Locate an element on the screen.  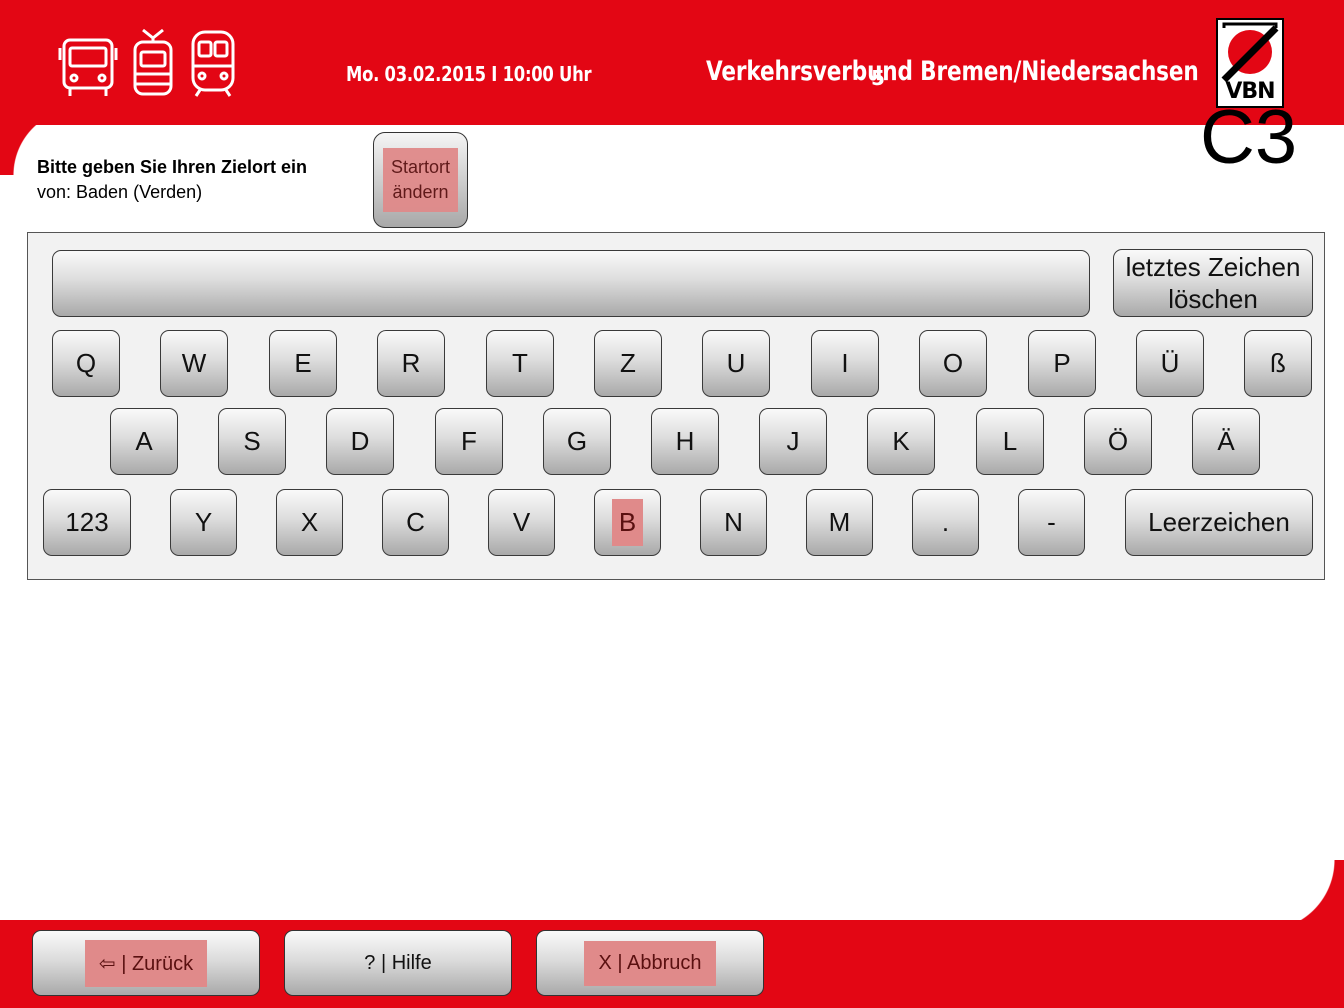
key-label: M is located at coordinates (839, 522).